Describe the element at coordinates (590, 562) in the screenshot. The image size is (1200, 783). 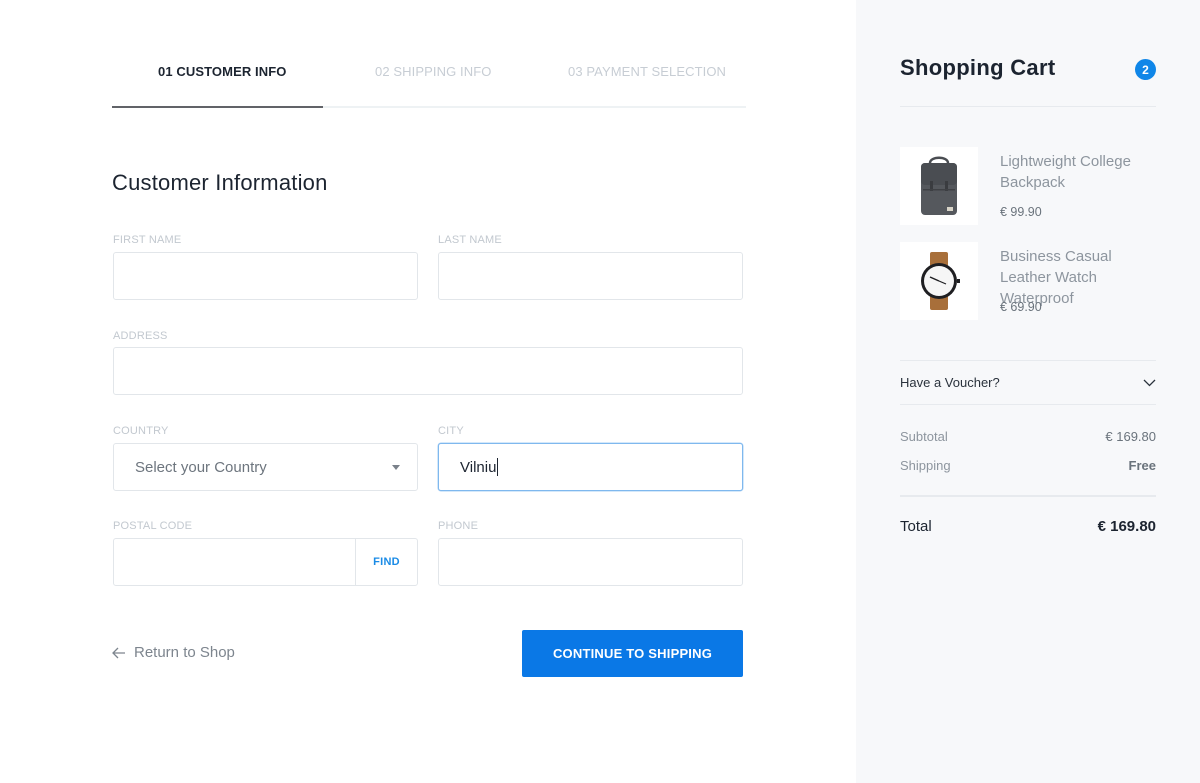
I see `phone-field` at that location.